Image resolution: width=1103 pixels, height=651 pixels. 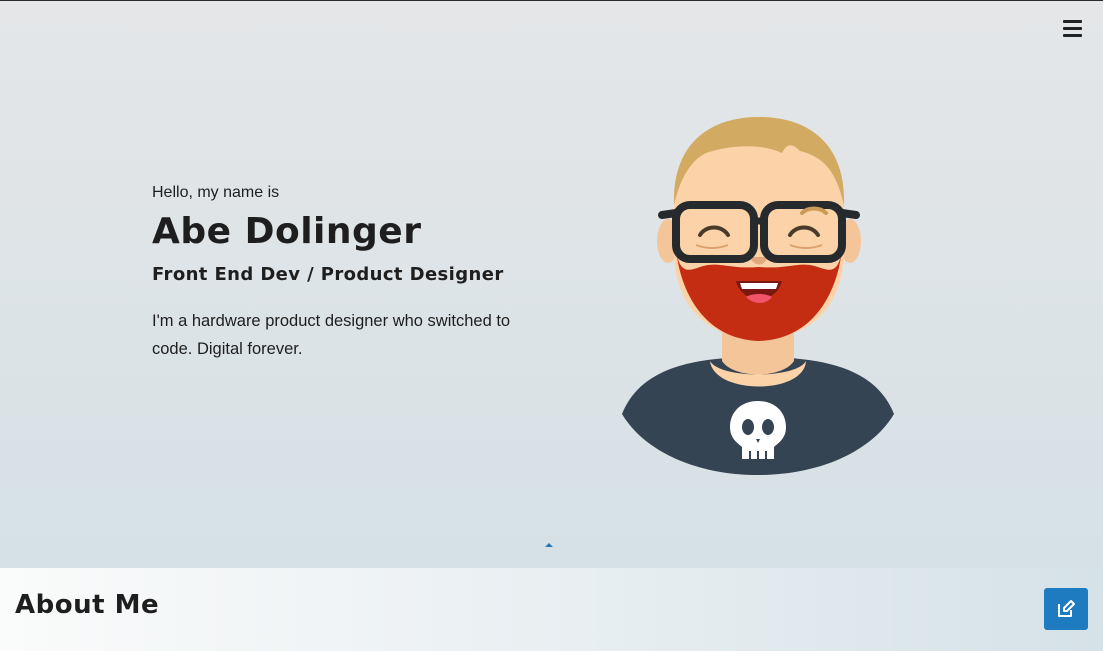 I want to click on about-title: About Me, so click(x=87, y=605).